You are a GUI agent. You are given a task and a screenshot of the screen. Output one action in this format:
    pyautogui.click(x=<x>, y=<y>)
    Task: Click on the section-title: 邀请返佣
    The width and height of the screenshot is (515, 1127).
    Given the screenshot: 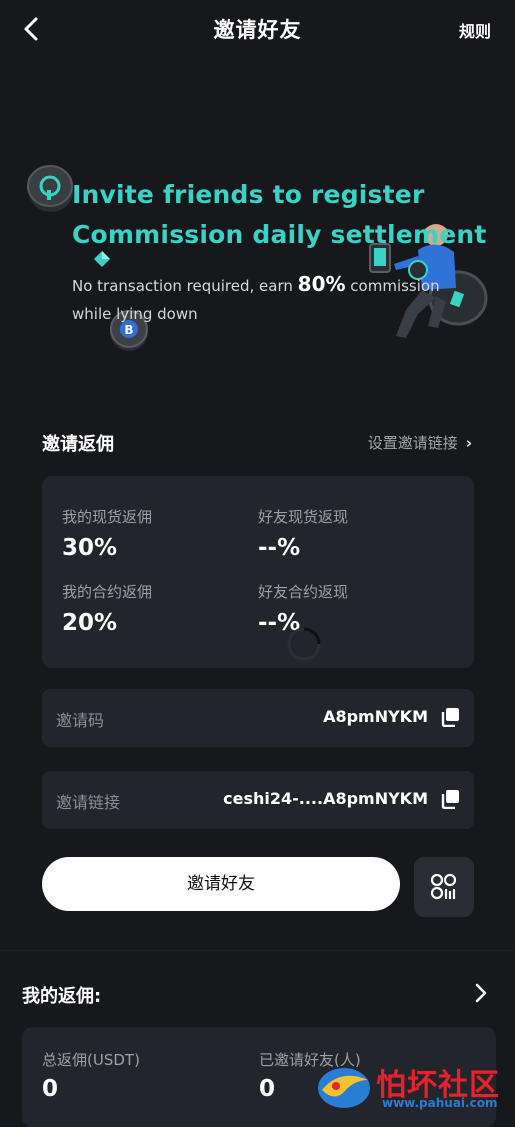 What is the action you would take?
    pyautogui.click(x=78, y=444)
    